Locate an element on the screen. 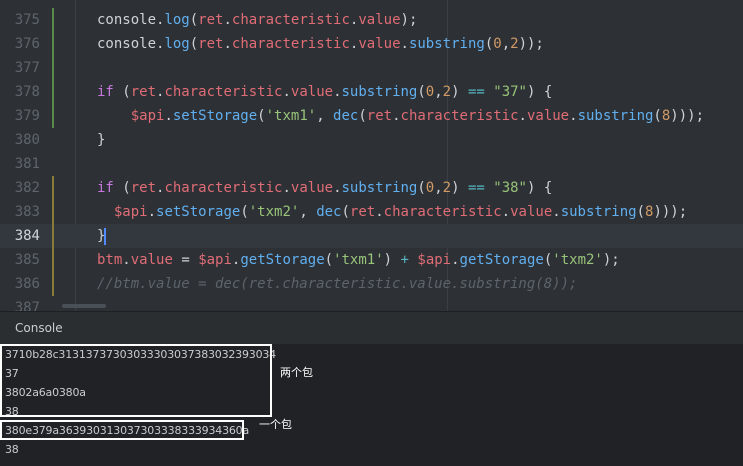 This screenshot has width=743, height=466. line-number: 375 is located at coordinates (27, 20).